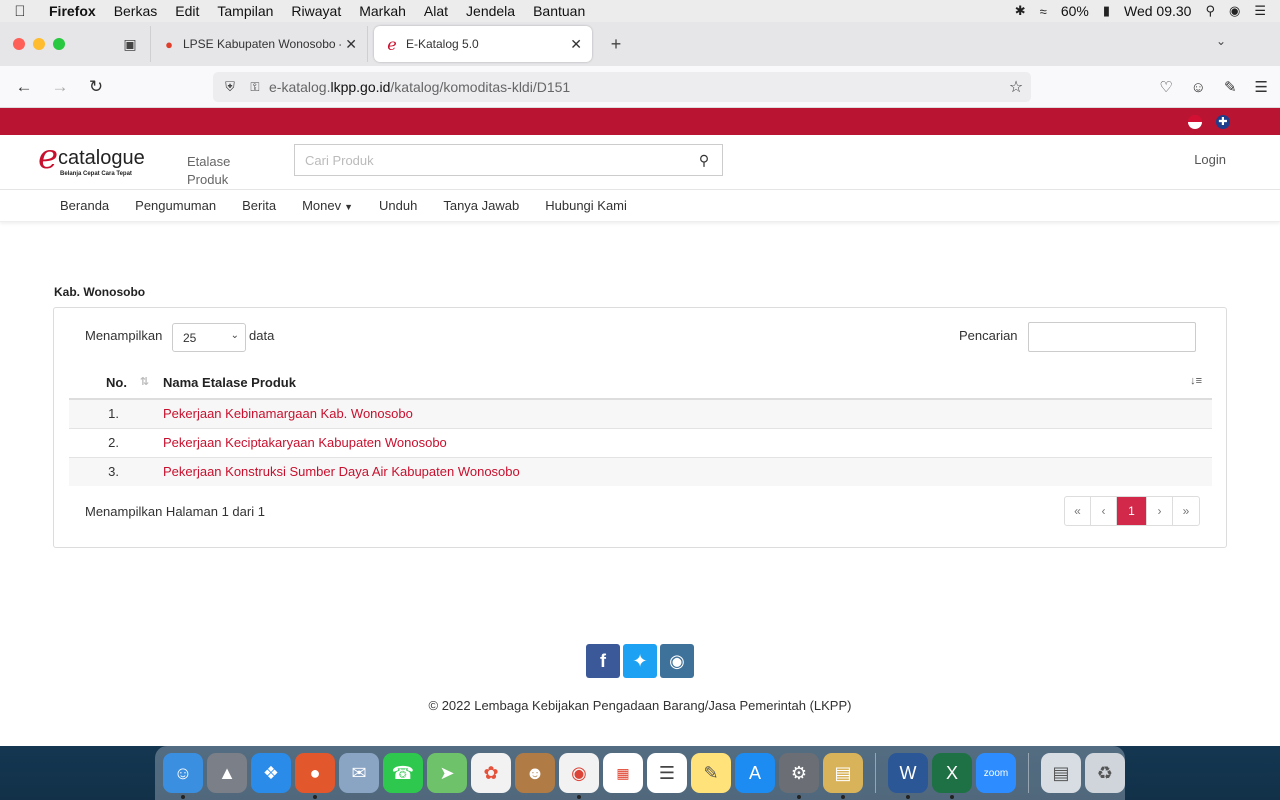 The width and height of the screenshot is (1280, 800). What do you see at coordinates (1260, 11) in the screenshot?
I see `control-center-icon: ☰` at bounding box center [1260, 11].